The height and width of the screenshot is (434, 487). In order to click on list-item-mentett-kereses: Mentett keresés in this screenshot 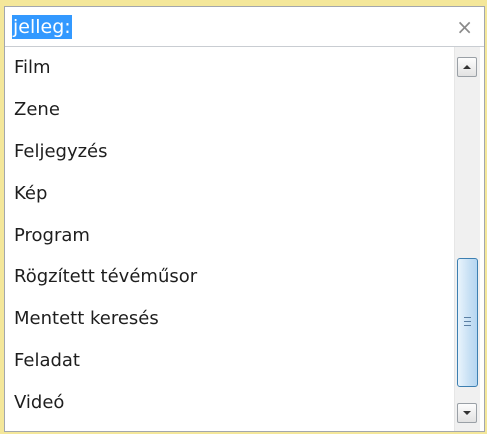, I will do `click(228, 319)`.